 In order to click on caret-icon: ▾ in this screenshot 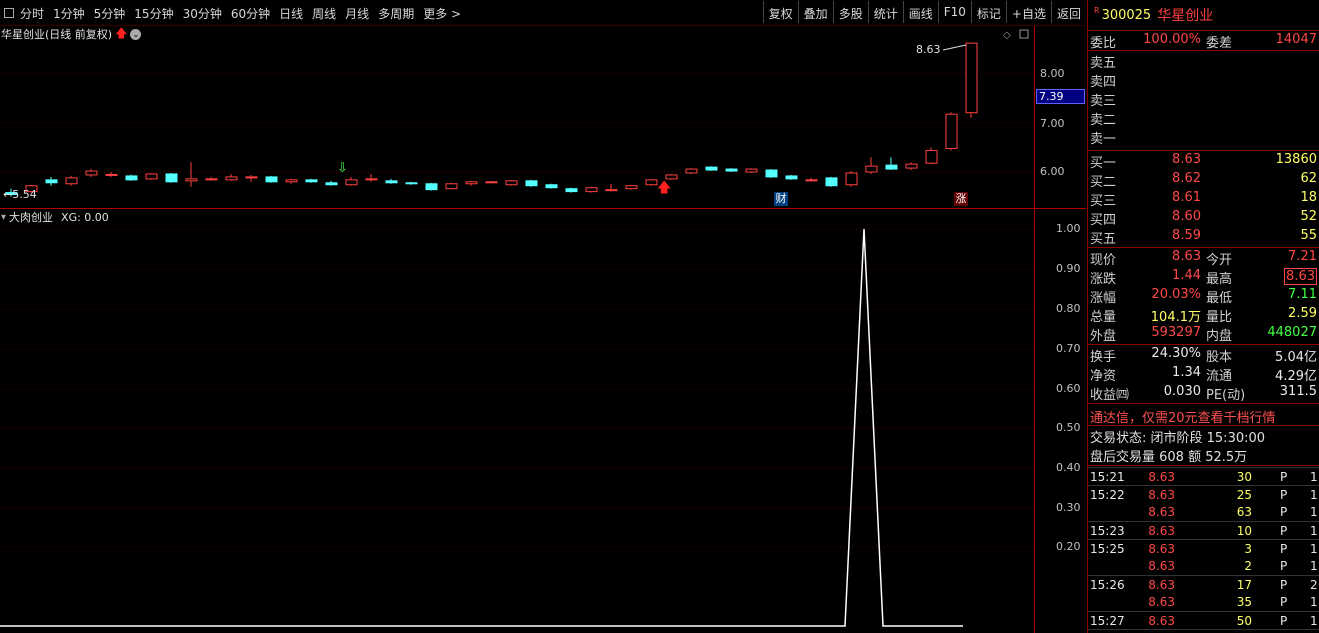, I will do `click(3, 217)`.